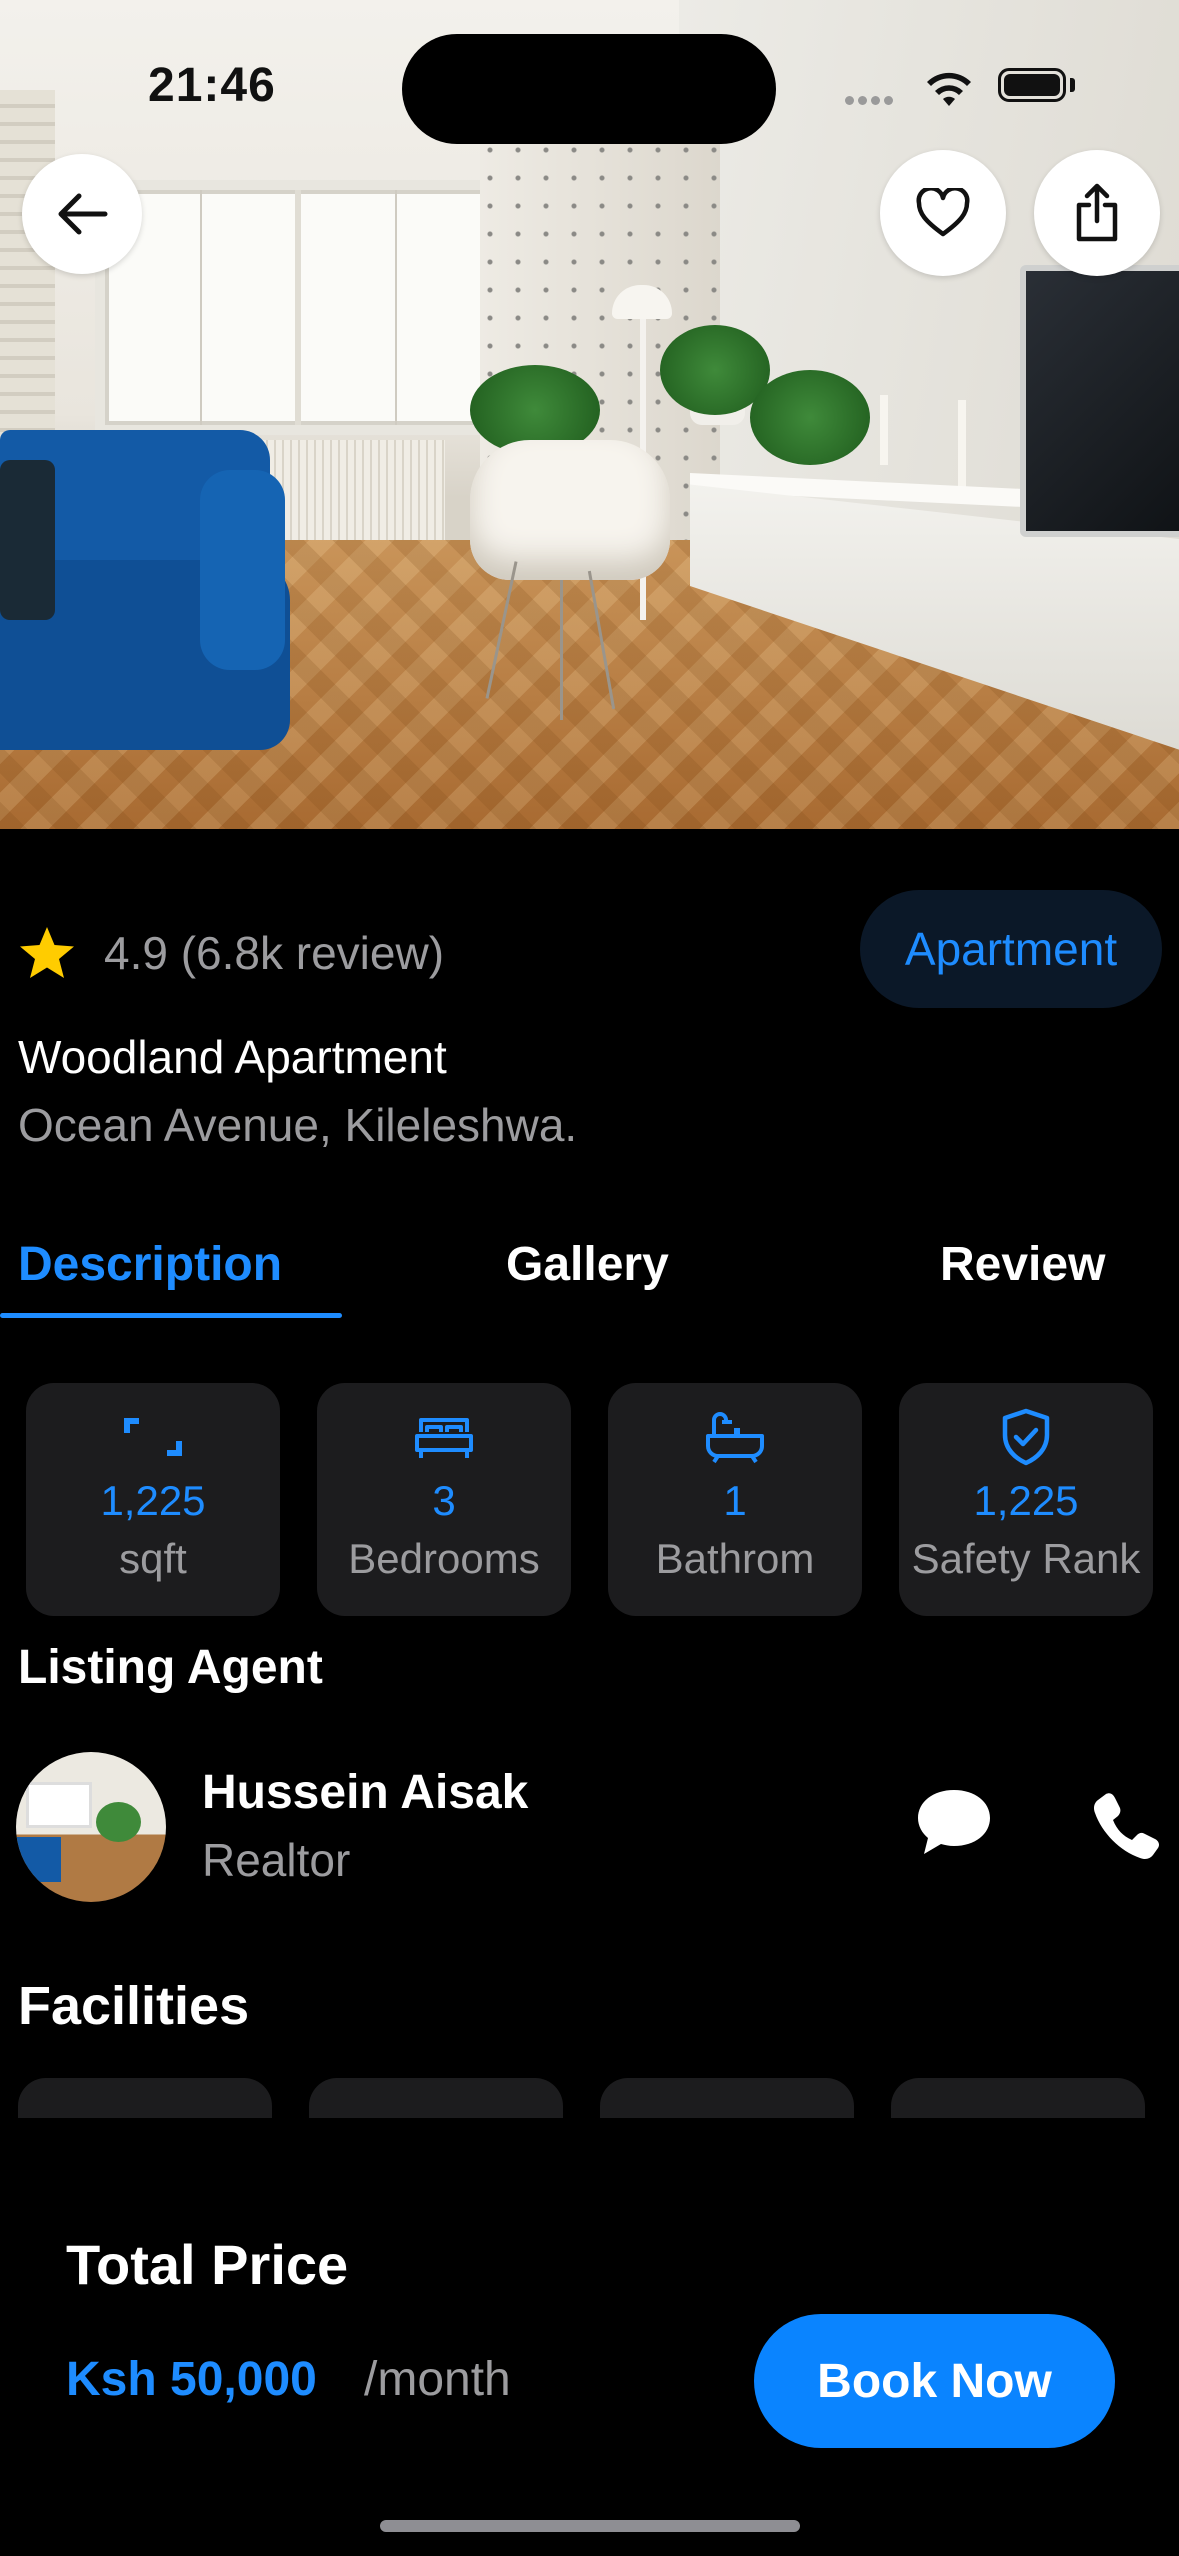 The height and width of the screenshot is (2556, 1179). Describe the element at coordinates (735, 1438) in the screenshot. I see `bathtub-icon` at that location.